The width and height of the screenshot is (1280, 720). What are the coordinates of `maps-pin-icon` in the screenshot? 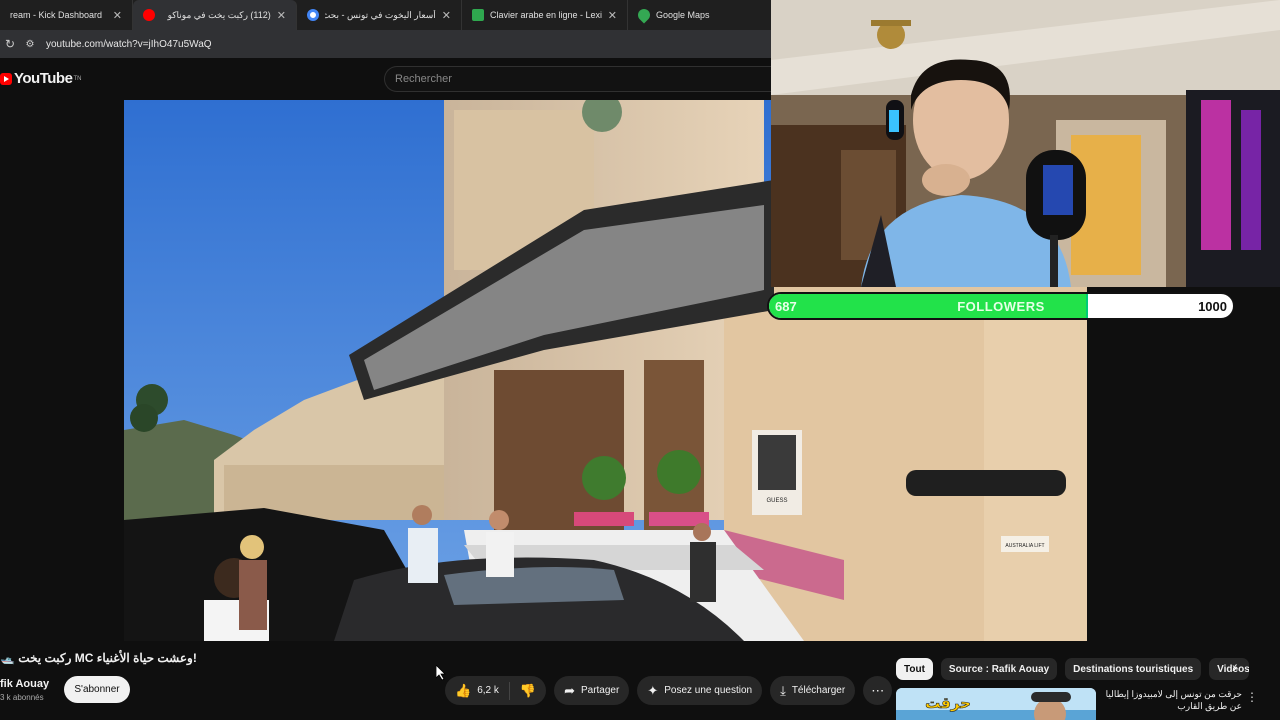 It's located at (644, 15).